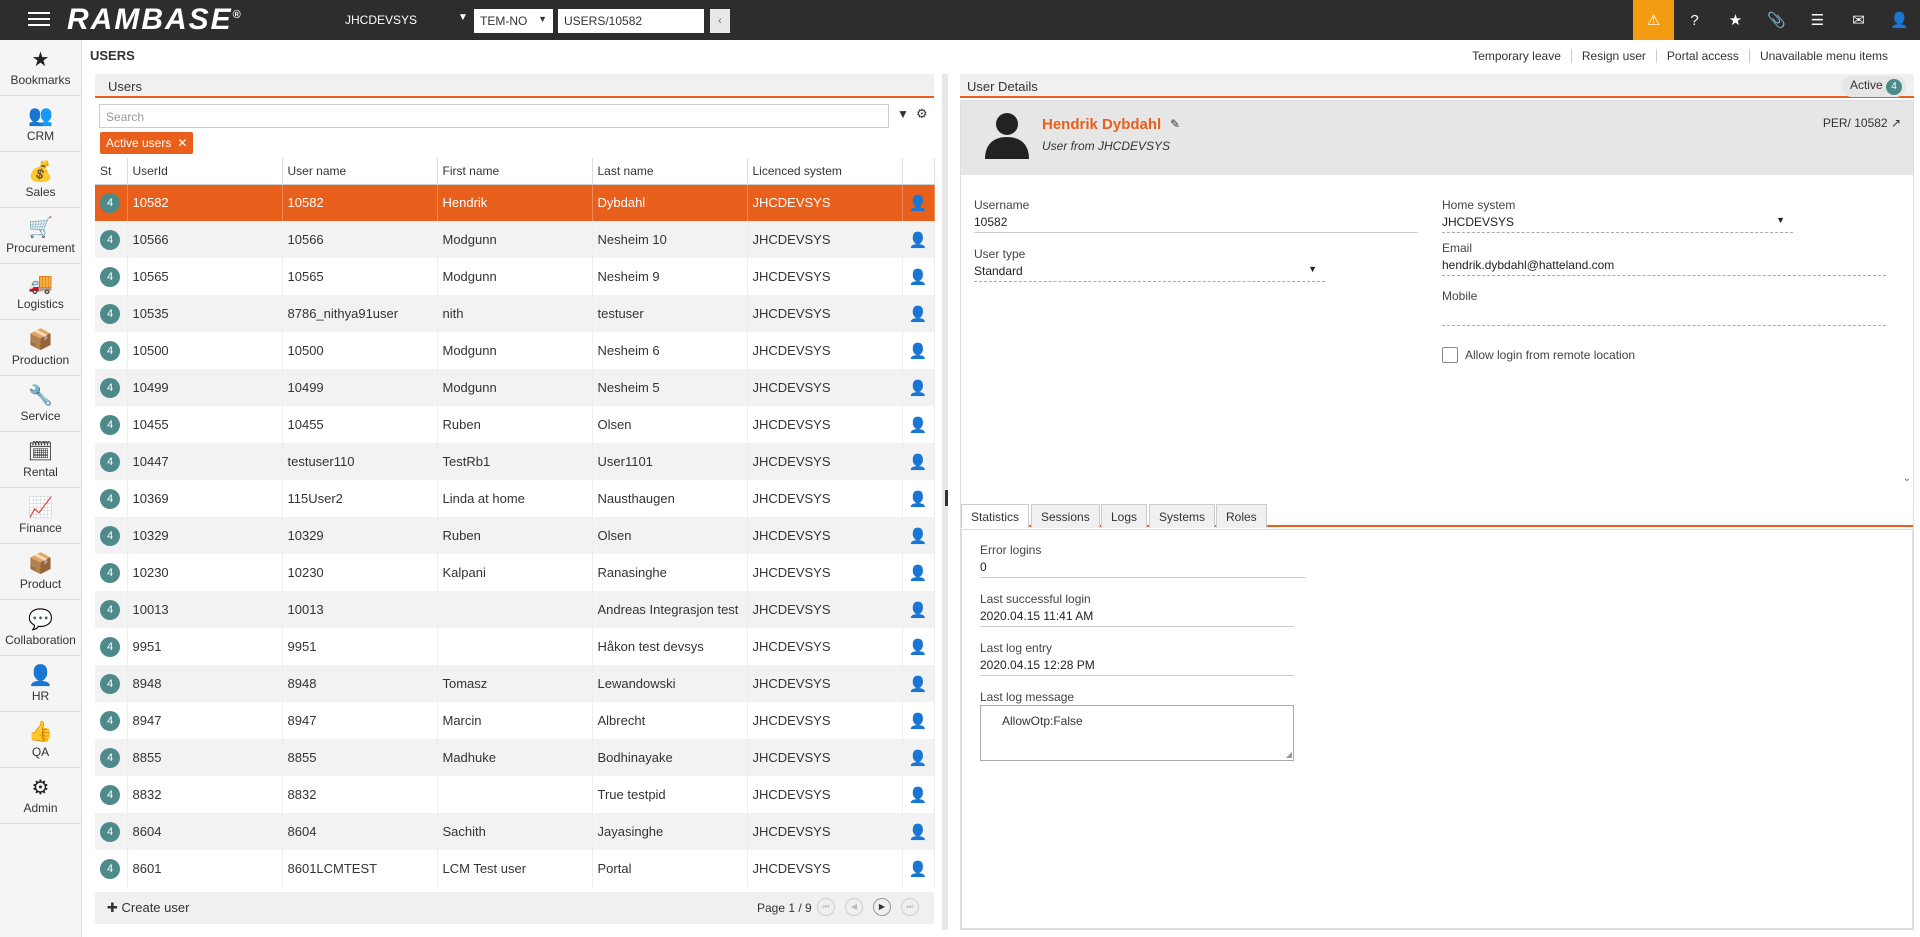 This screenshot has height=937, width=1920. What do you see at coordinates (903, 114) in the screenshot?
I see `filter-icon: ▼` at bounding box center [903, 114].